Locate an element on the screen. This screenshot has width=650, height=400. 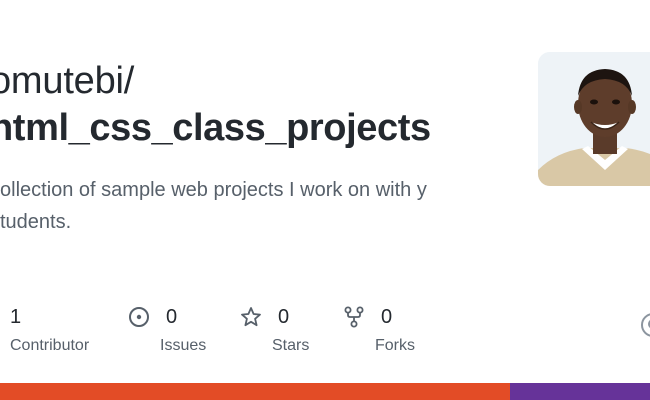
repo-forked-icon is located at coordinates (354, 317).